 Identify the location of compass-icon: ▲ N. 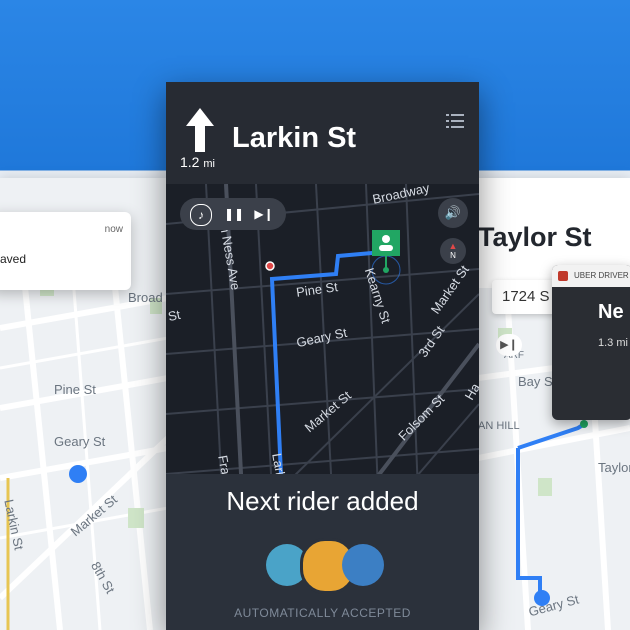
(453, 251).